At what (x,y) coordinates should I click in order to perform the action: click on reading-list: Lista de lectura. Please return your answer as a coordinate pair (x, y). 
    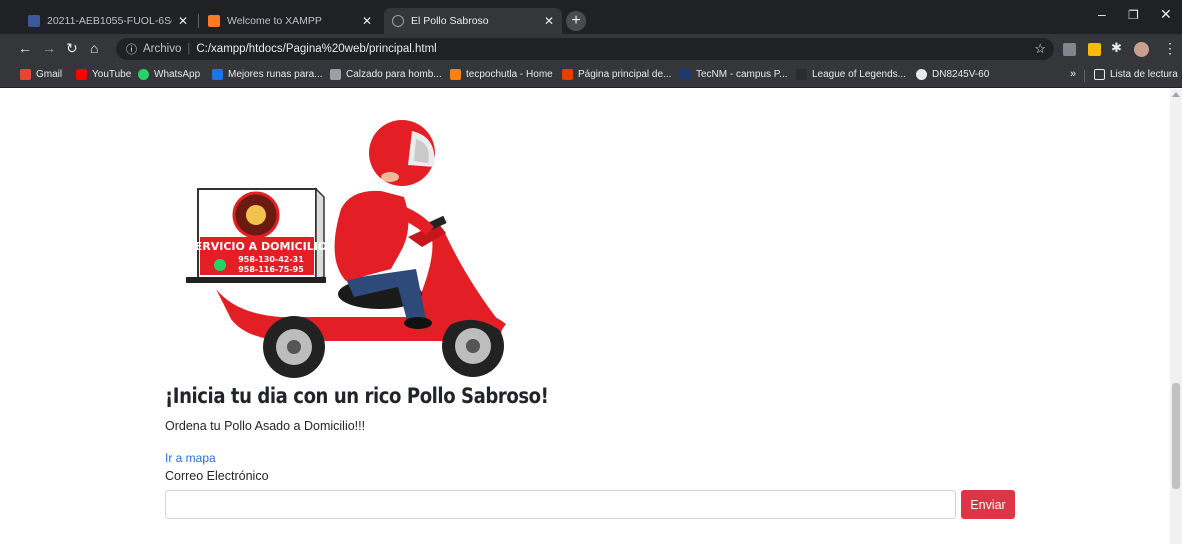
    Looking at the image, I should click on (1136, 74).